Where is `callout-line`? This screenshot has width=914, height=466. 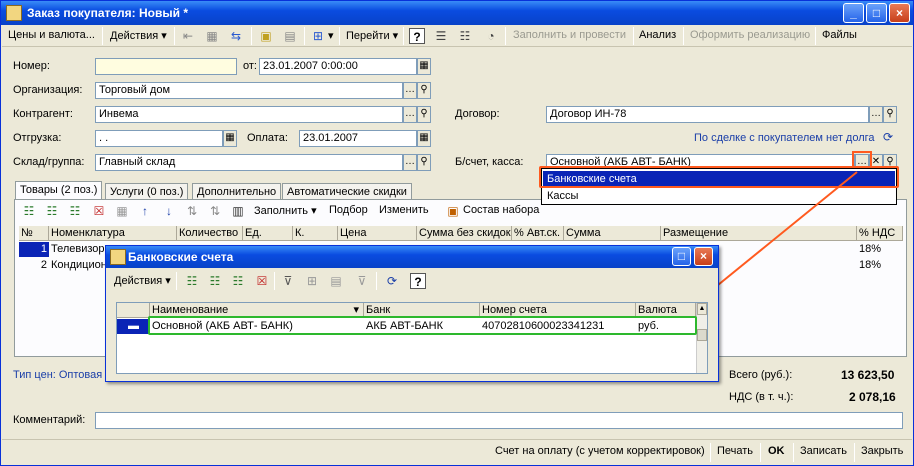
callout-line is located at coordinates (787, 228).